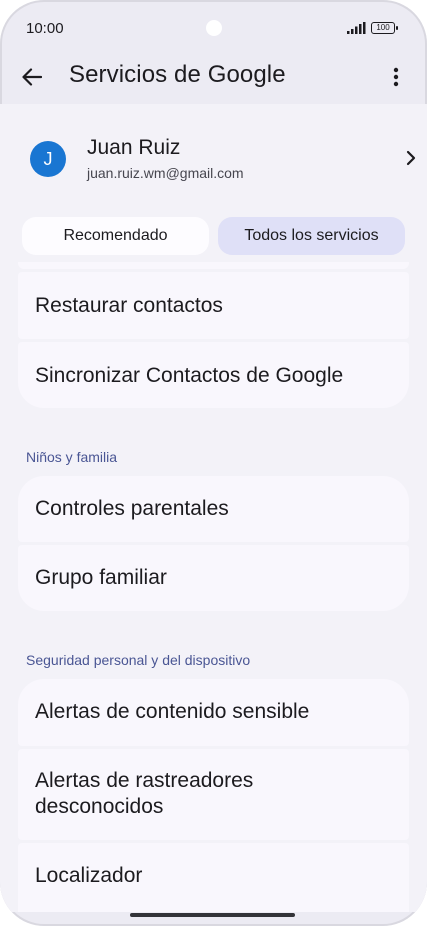 The image size is (427, 926). What do you see at coordinates (101, 577) in the screenshot?
I see `list-item-label: Grupo familiar` at bounding box center [101, 577].